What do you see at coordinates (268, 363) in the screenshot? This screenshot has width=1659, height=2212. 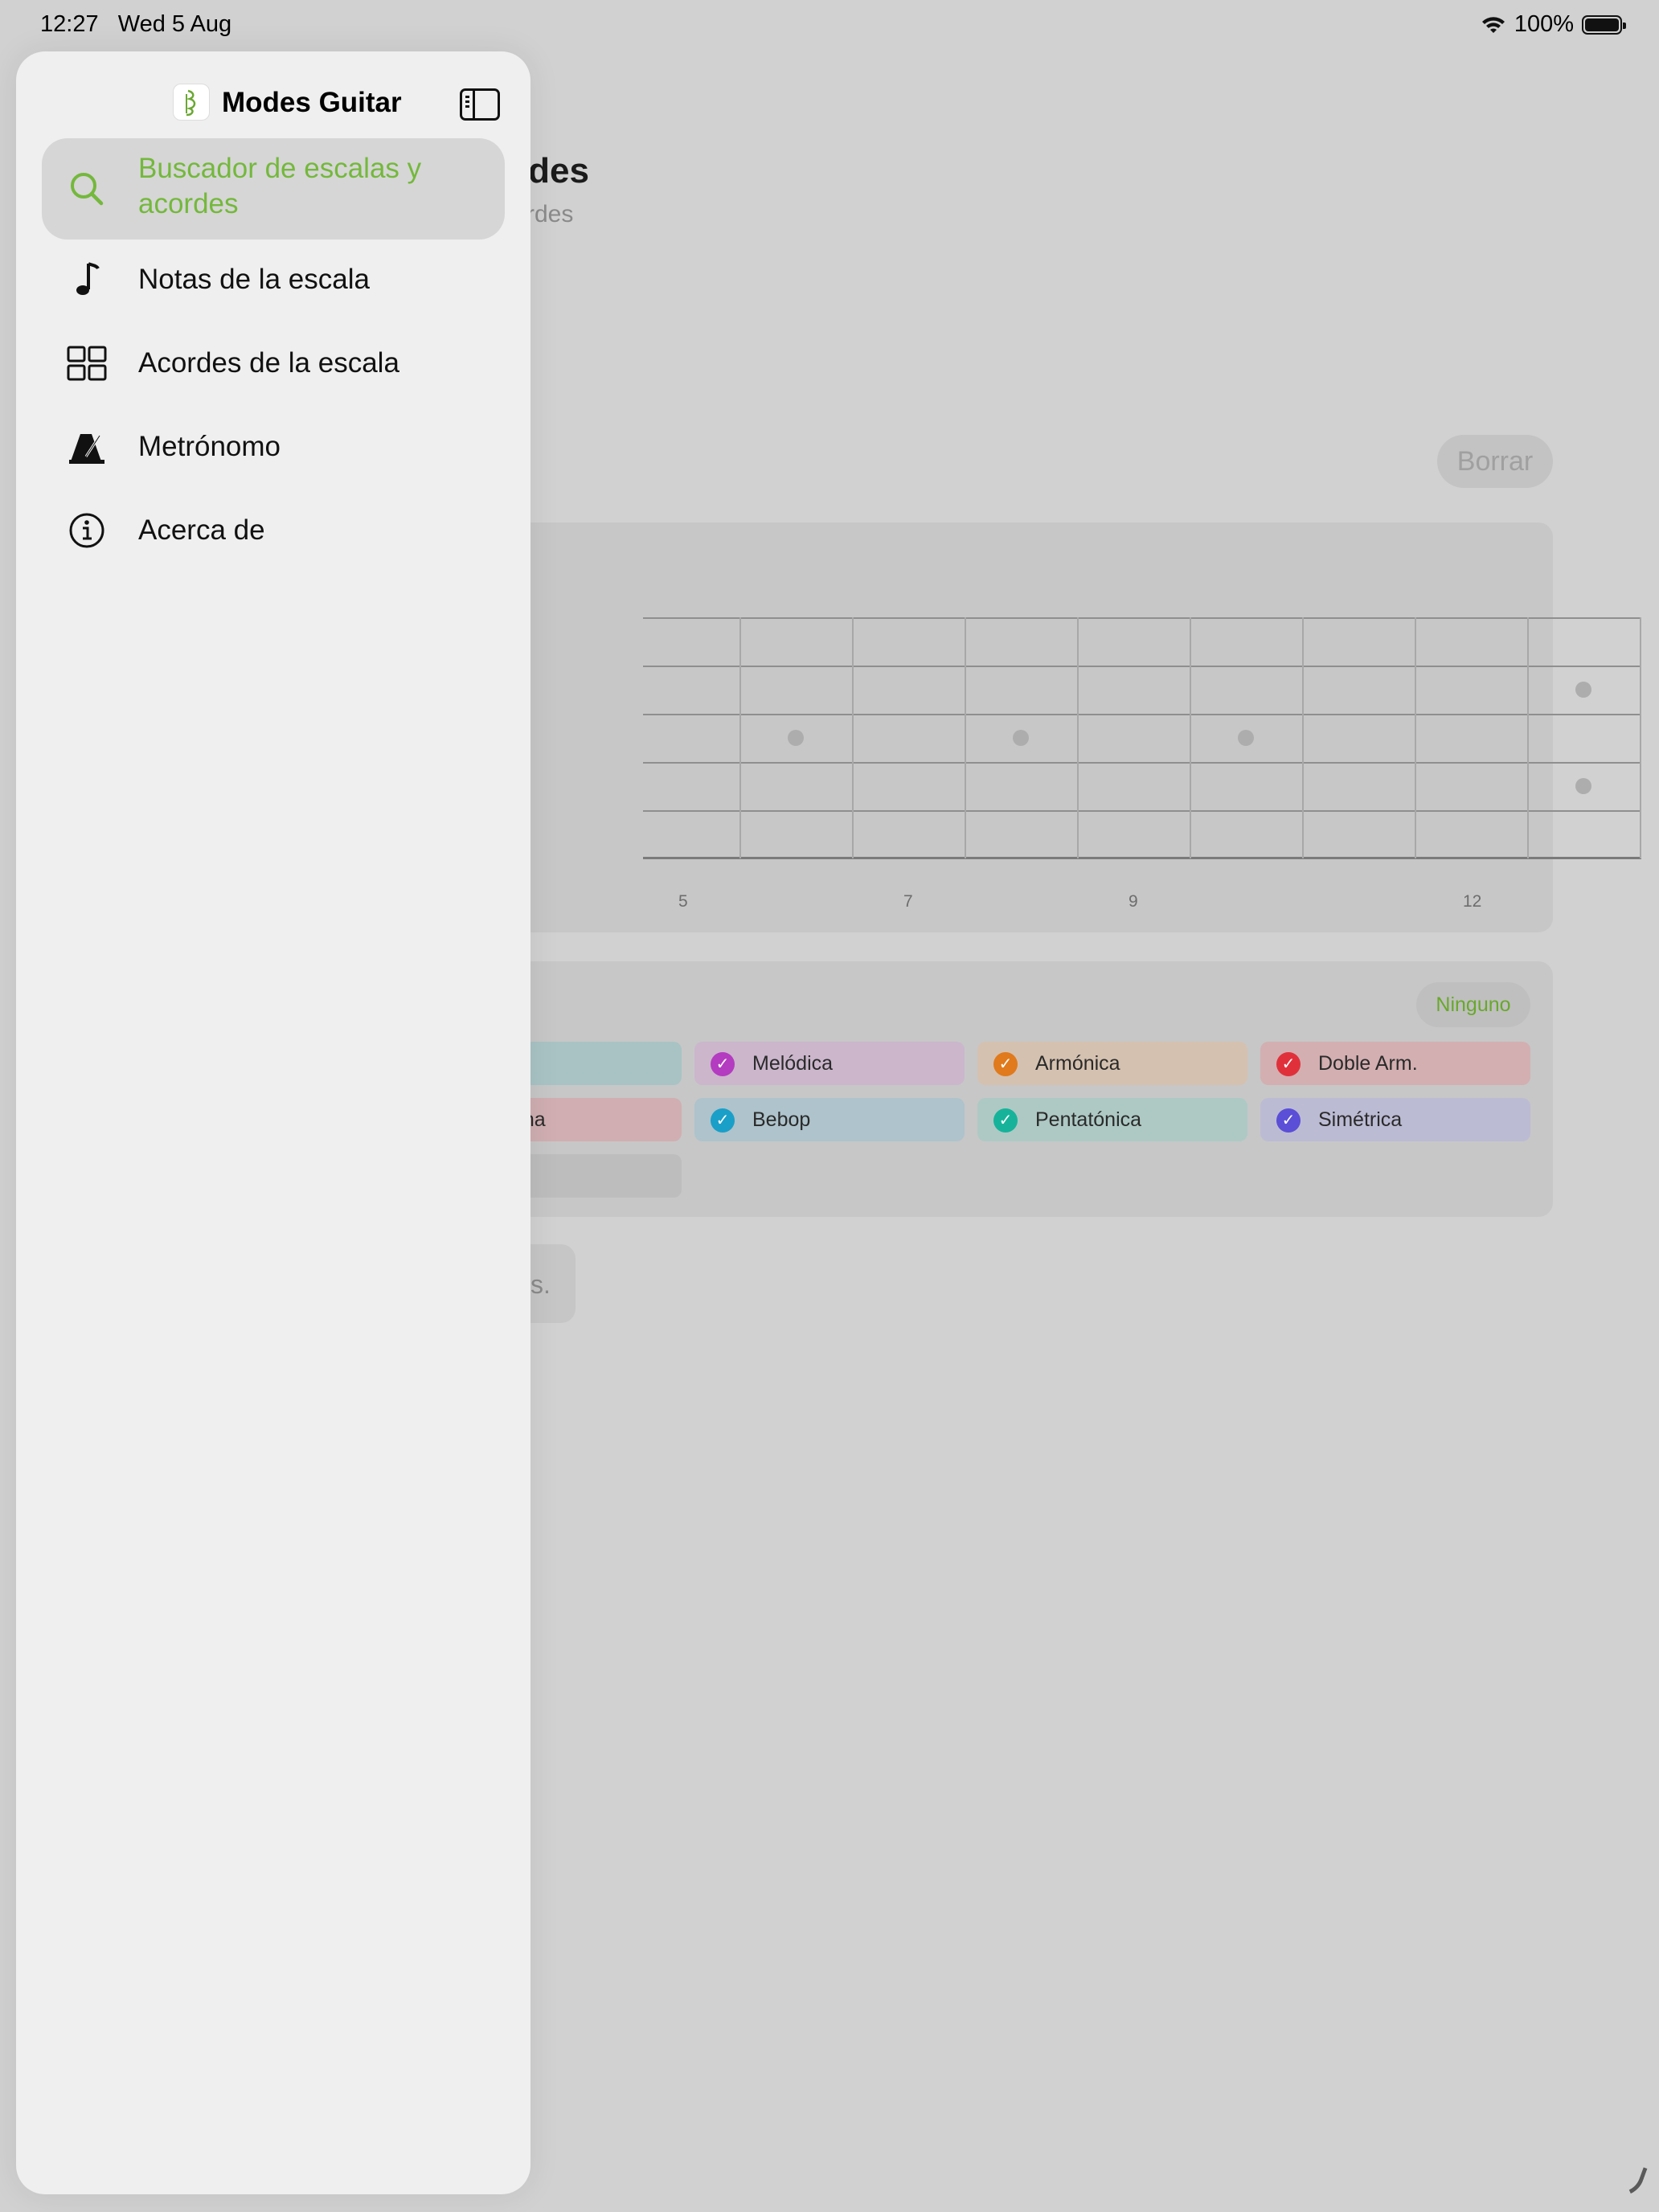 I see `sidebar-item-label: Acordes de la escala` at bounding box center [268, 363].